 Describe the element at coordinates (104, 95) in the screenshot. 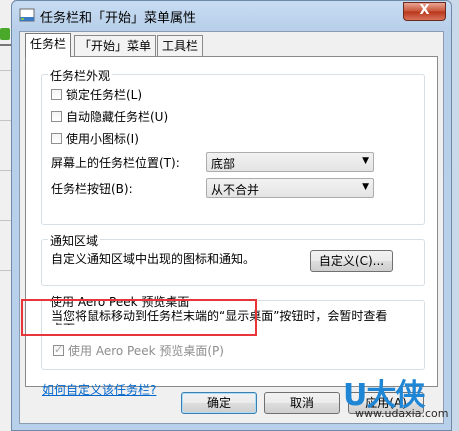

I see `lock-taskbar-label: 锁定任务栏(L)` at that location.